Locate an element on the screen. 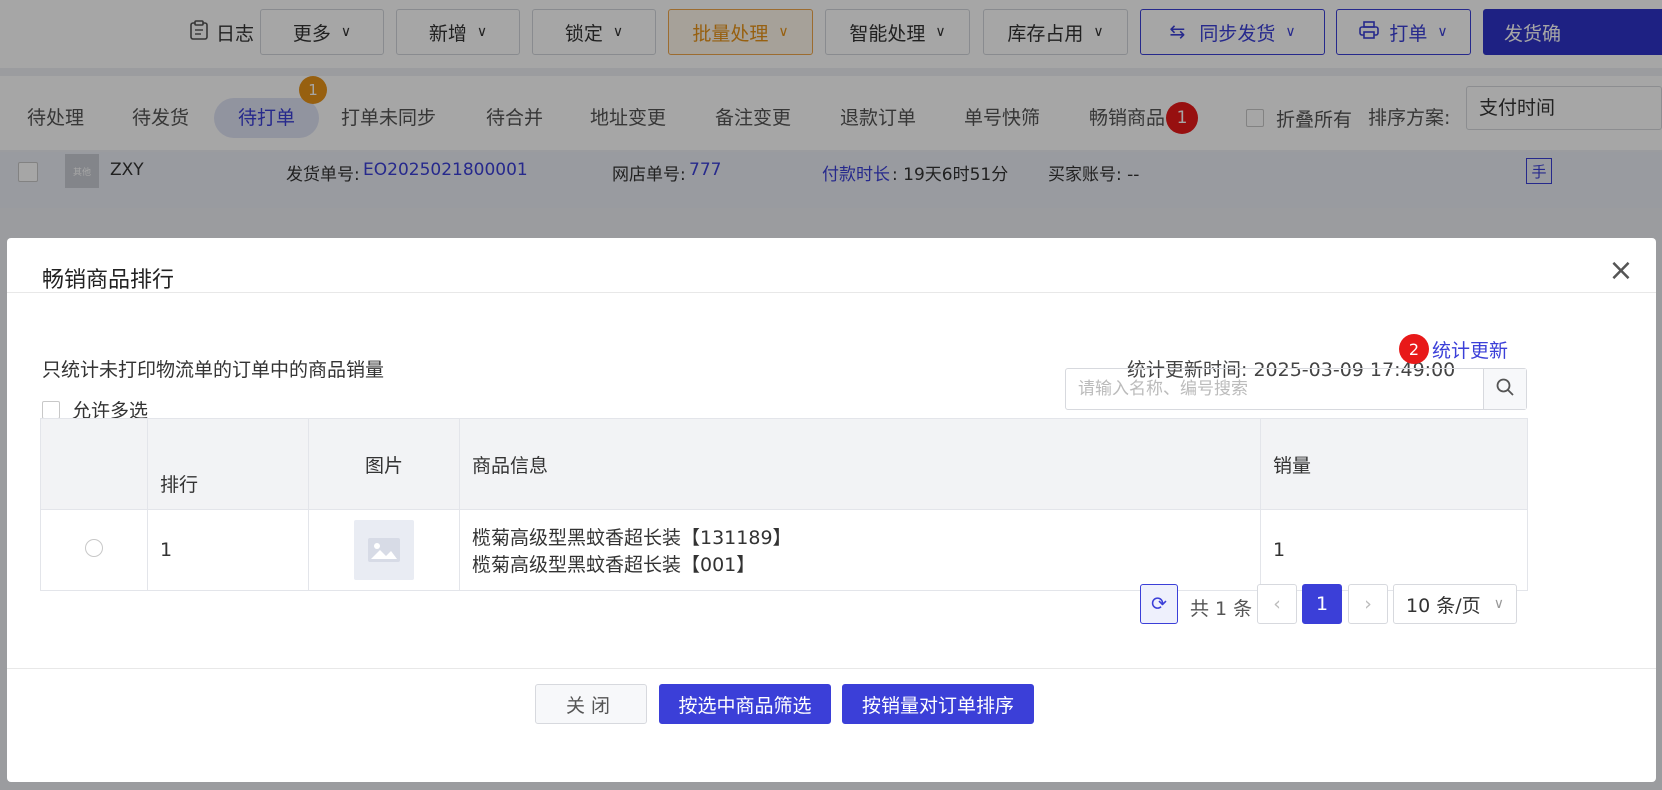  search-box is located at coordinates (1296, 389).